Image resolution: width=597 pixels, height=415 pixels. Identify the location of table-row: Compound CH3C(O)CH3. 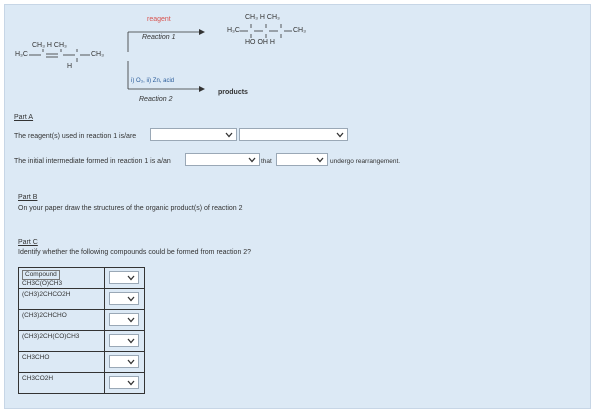
(81, 278).